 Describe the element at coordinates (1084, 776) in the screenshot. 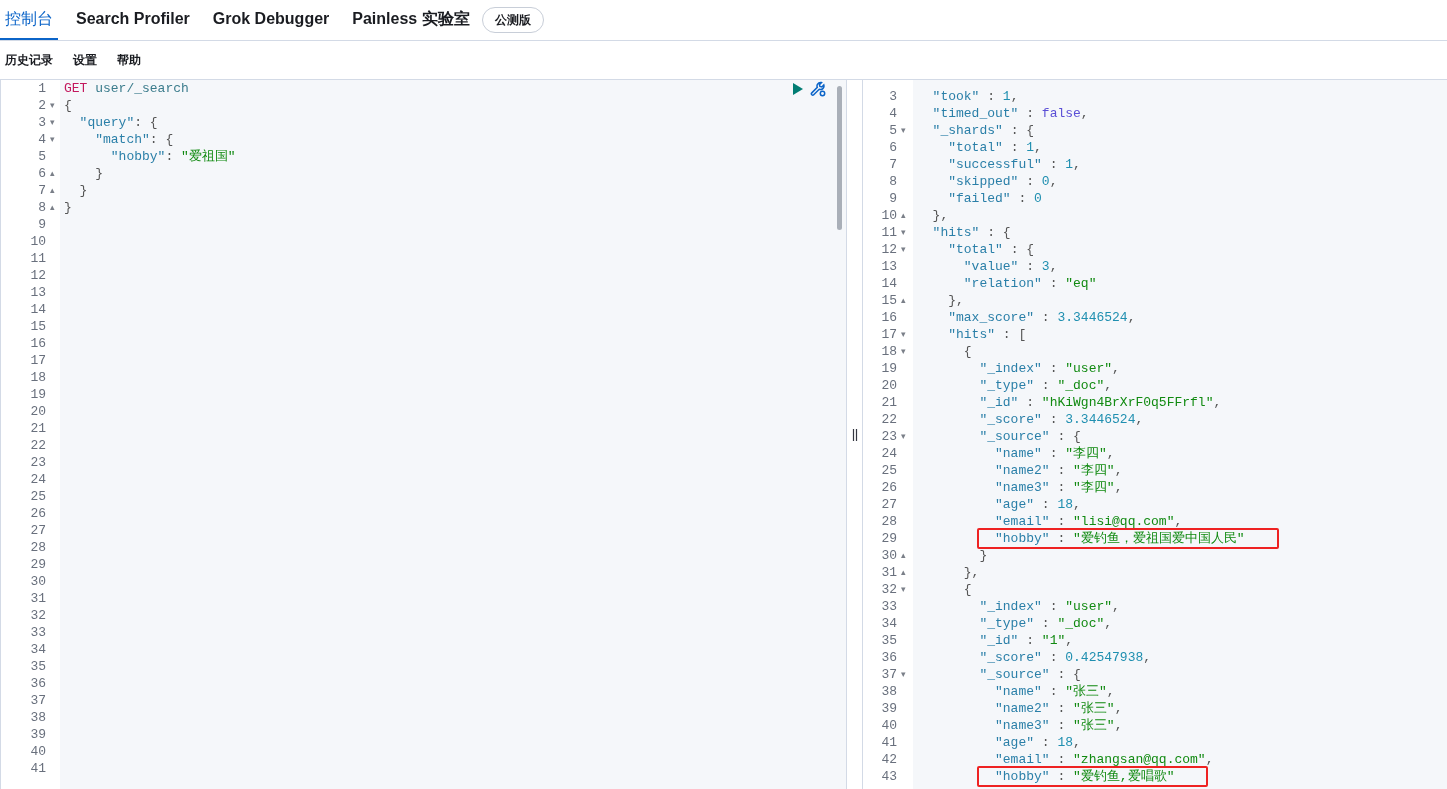

I see `code-line: "hobby" : "爱钓鱼,爱唱歌"` at that location.